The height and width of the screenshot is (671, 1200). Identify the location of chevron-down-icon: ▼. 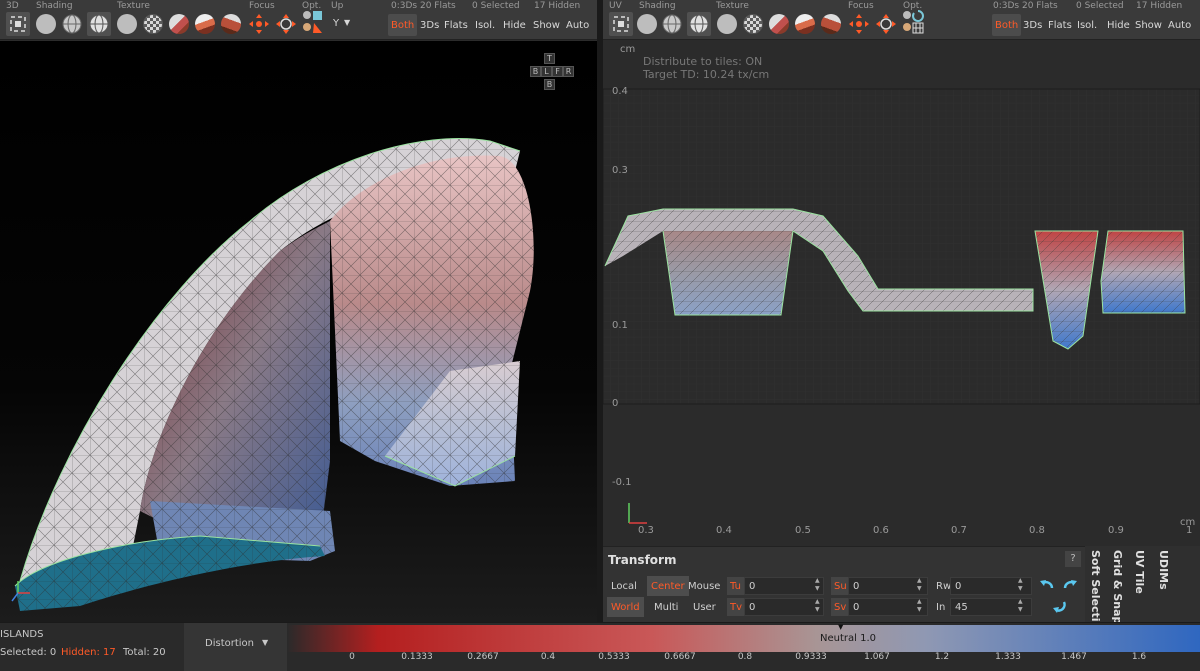
(347, 22).